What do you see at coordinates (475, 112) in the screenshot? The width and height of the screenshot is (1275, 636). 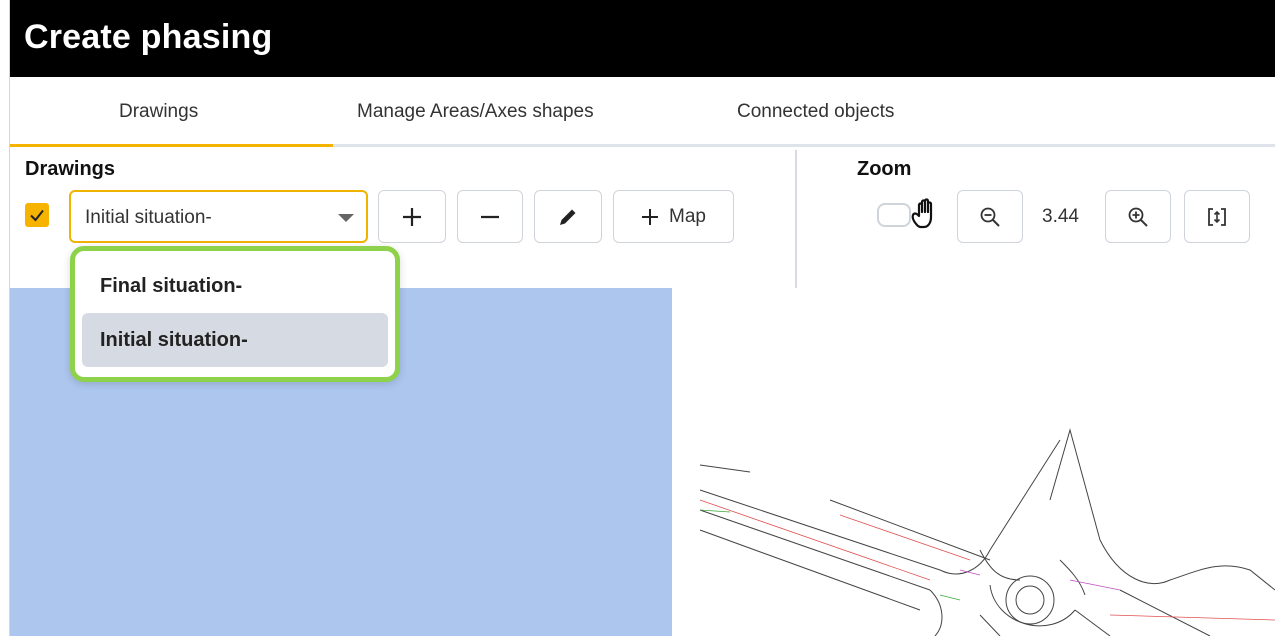 I see `tab-manage-areas-axes-shapes: Manage Areas/Axes shapes` at bounding box center [475, 112].